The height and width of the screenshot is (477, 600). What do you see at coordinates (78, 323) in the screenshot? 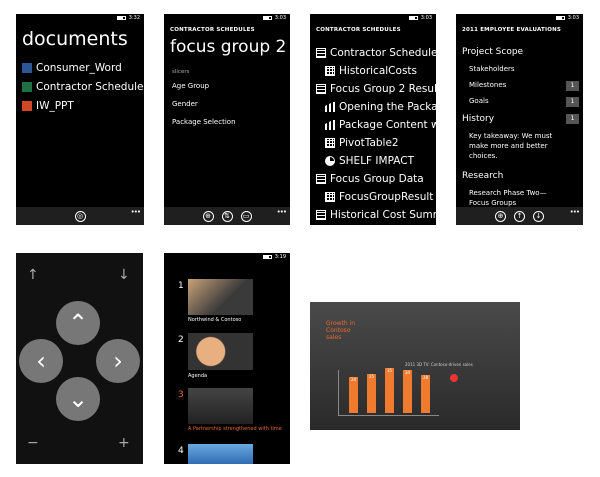
I see `up-button: ⌃` at bounding box center [78, 323].